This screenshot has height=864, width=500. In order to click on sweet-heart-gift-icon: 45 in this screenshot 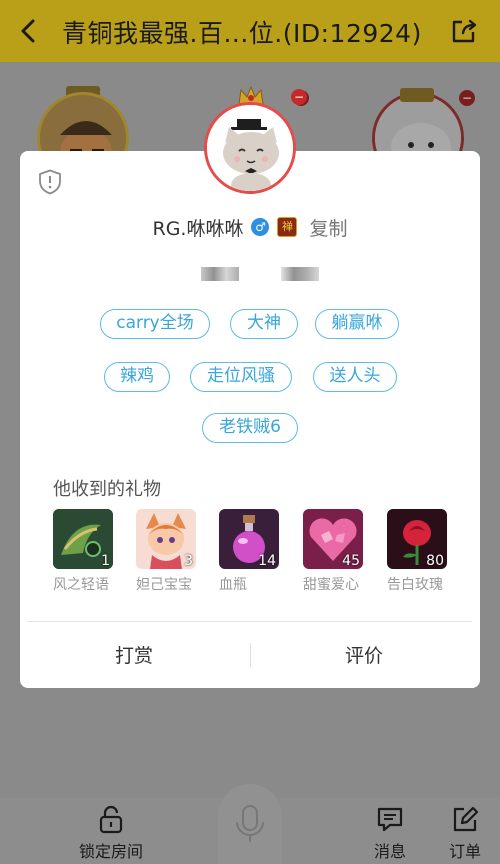, I will do `click(333, 539)`.